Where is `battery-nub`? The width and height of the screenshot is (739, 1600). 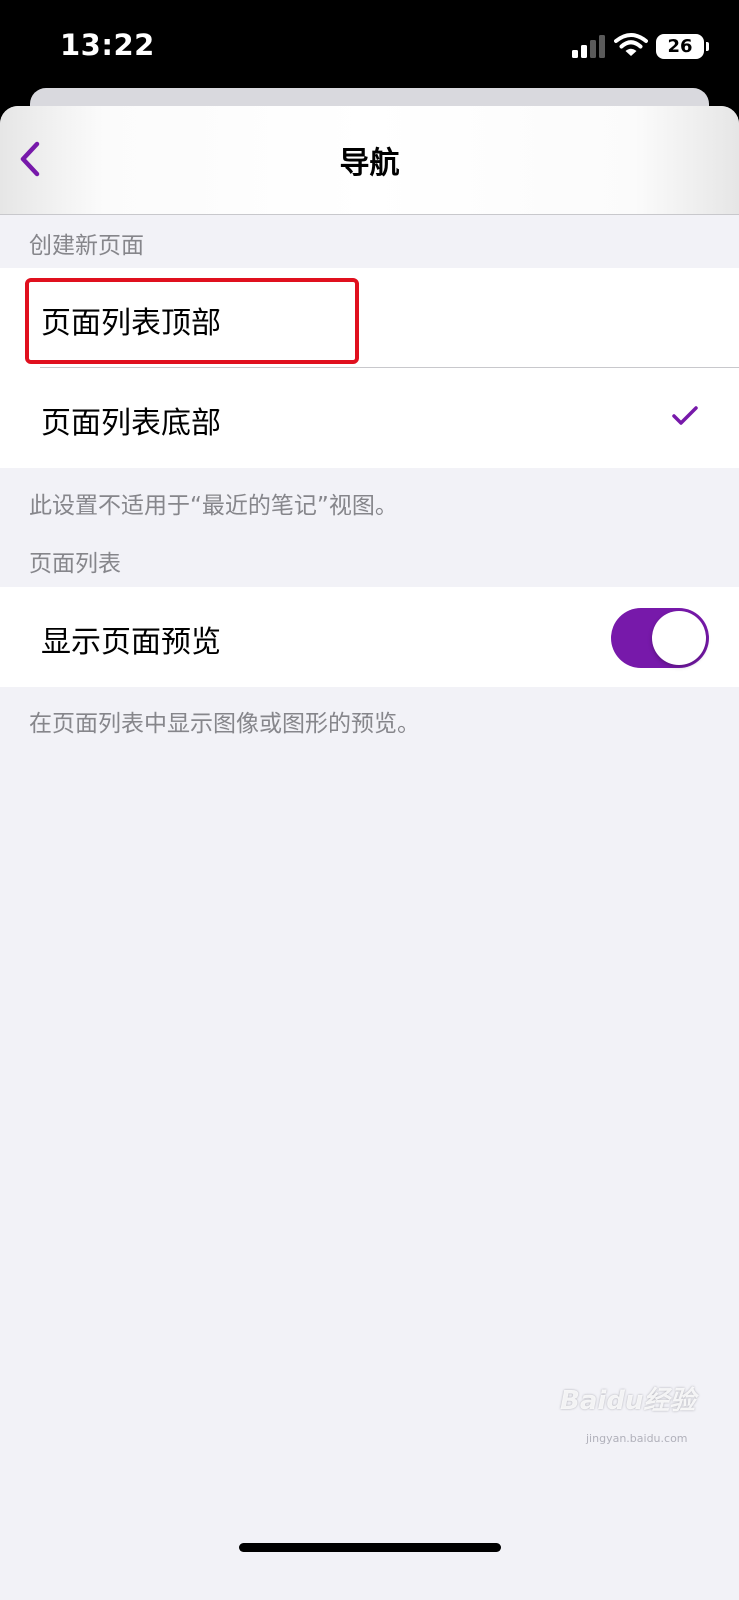
battery-nub is located at coordinates (707, 46).